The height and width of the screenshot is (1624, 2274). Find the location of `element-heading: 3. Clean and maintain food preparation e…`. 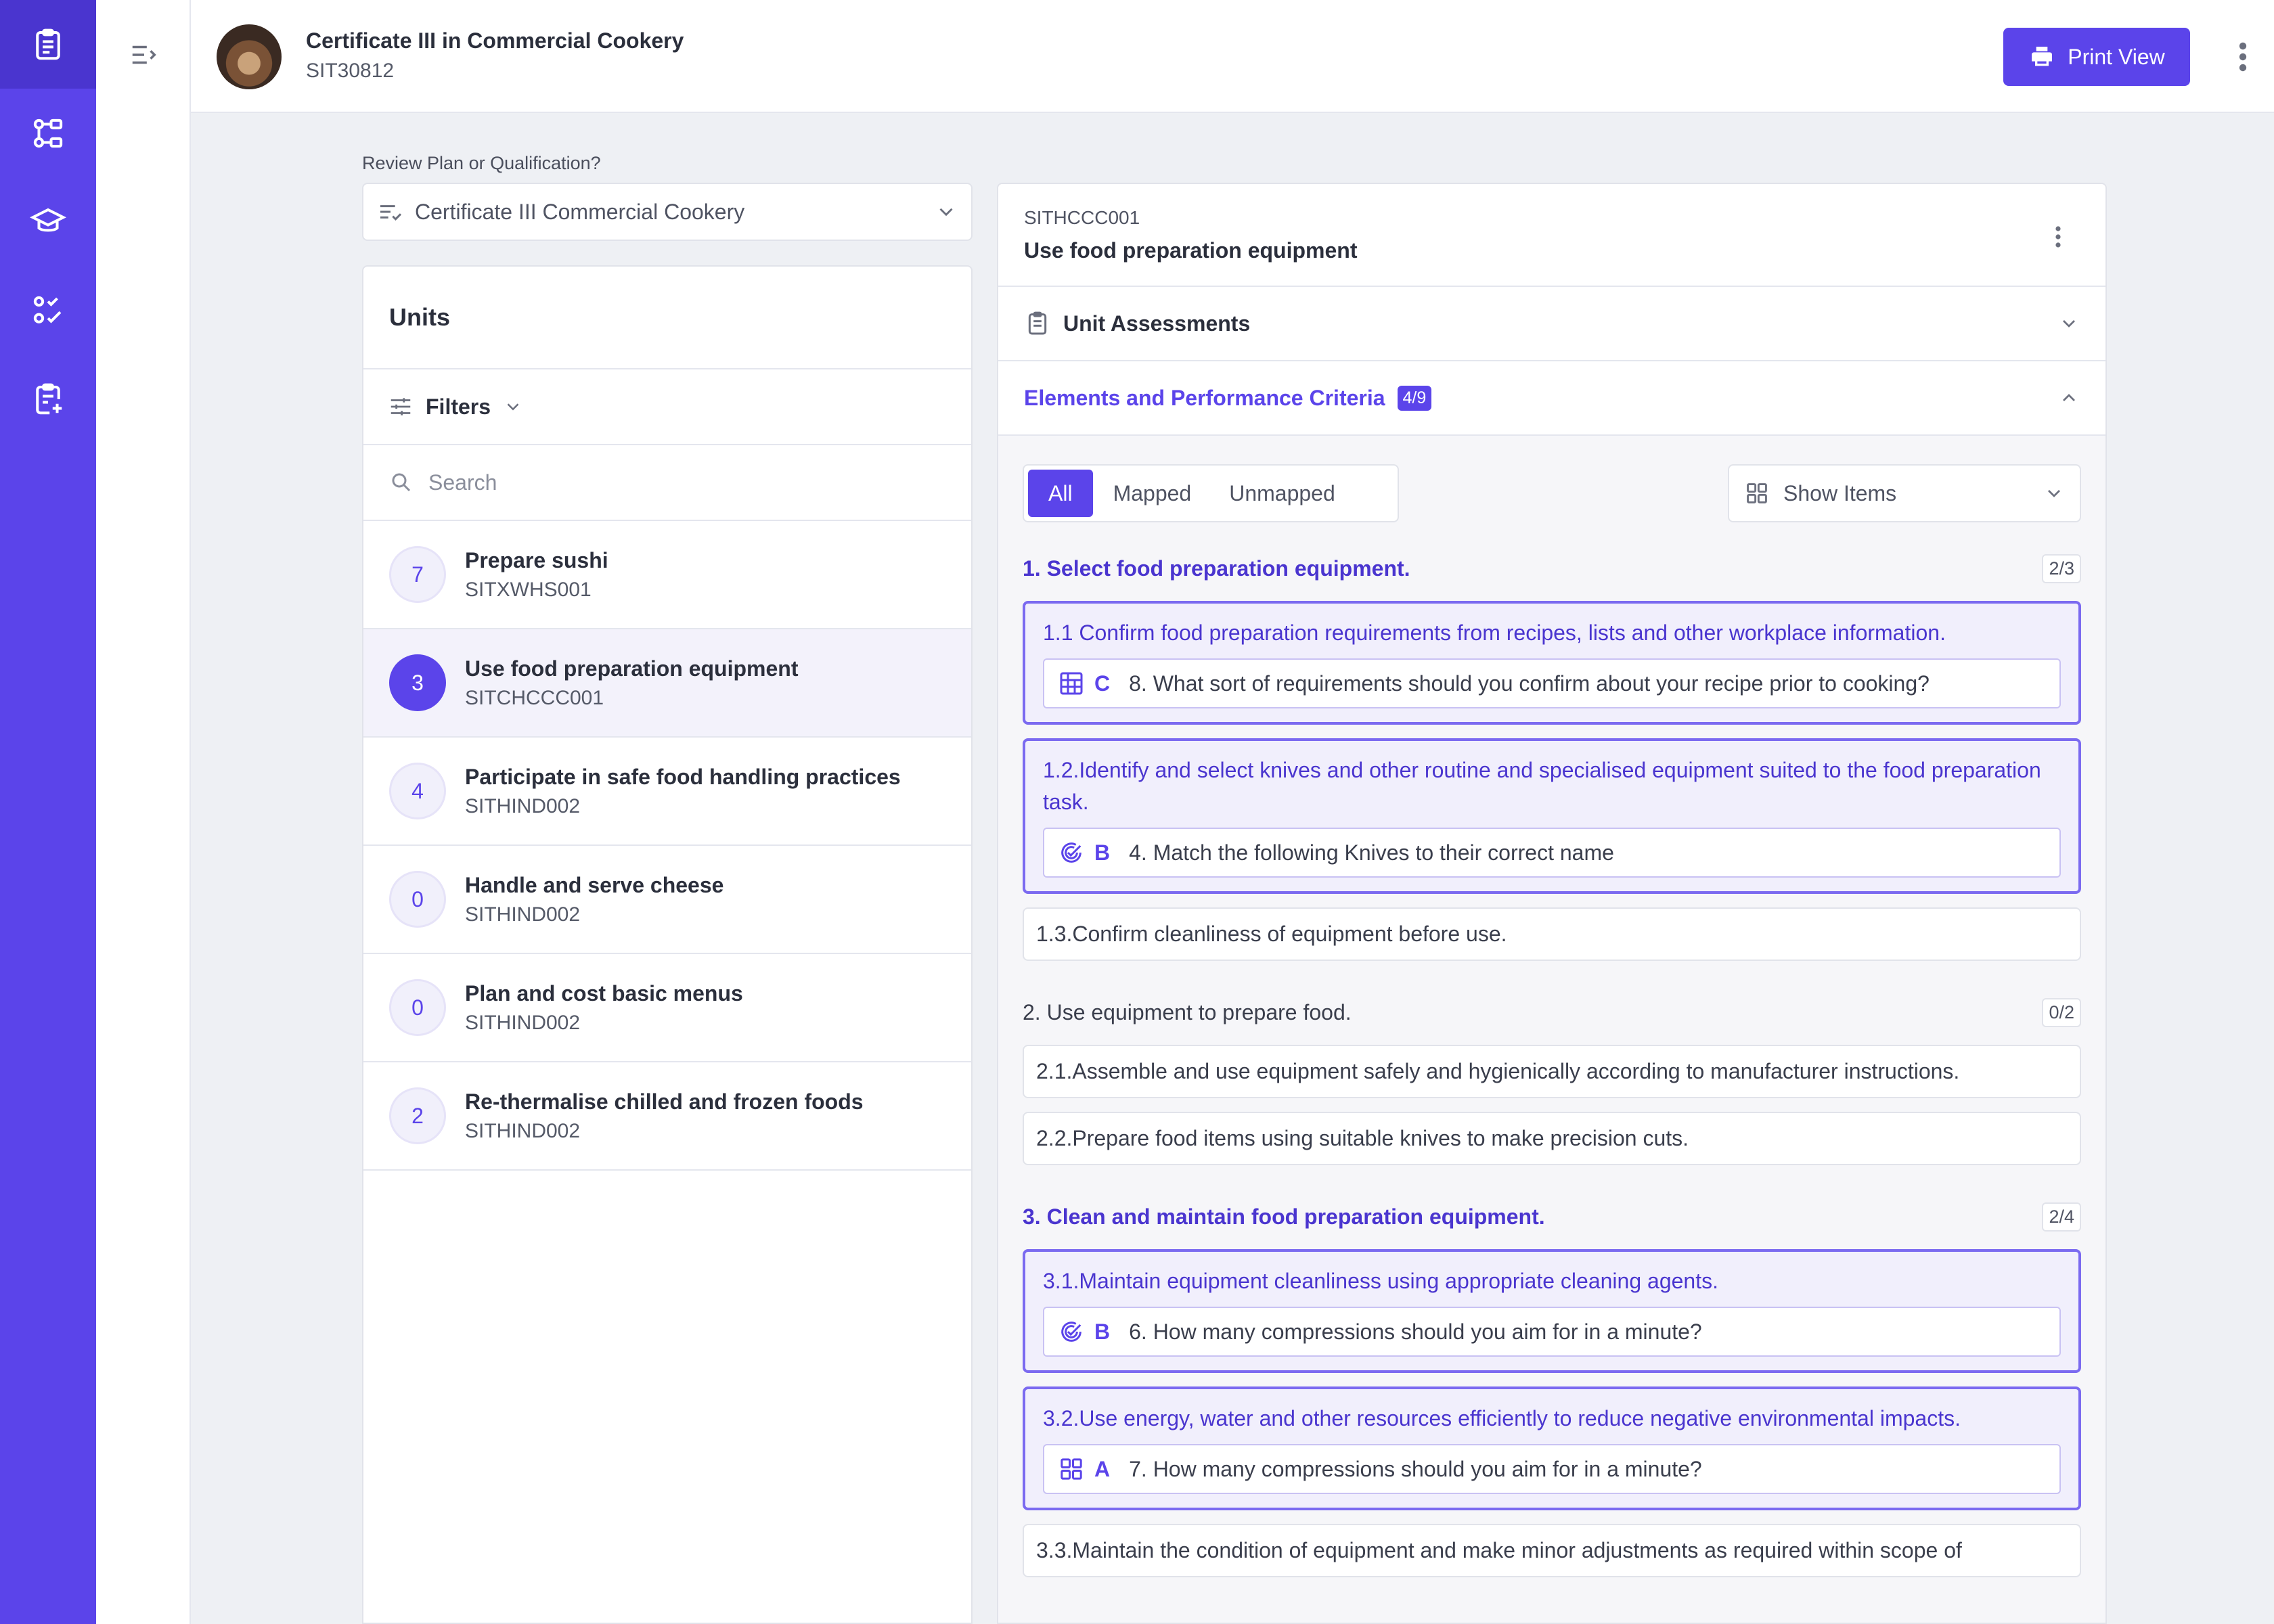

element-heading: 3. Clean and maintain food preparation e… is located at coordinates (1552, 1217).